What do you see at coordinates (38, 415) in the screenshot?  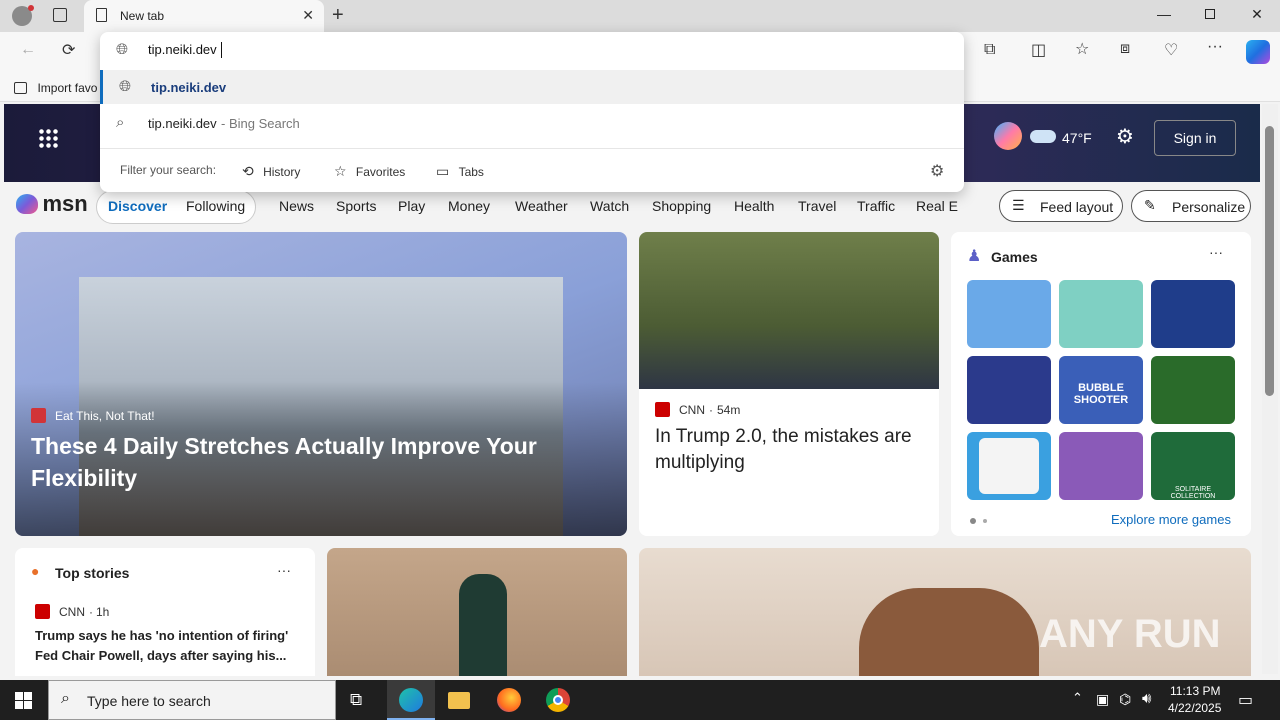 I see `hero-source-icon` at bounding box center [38, 415].